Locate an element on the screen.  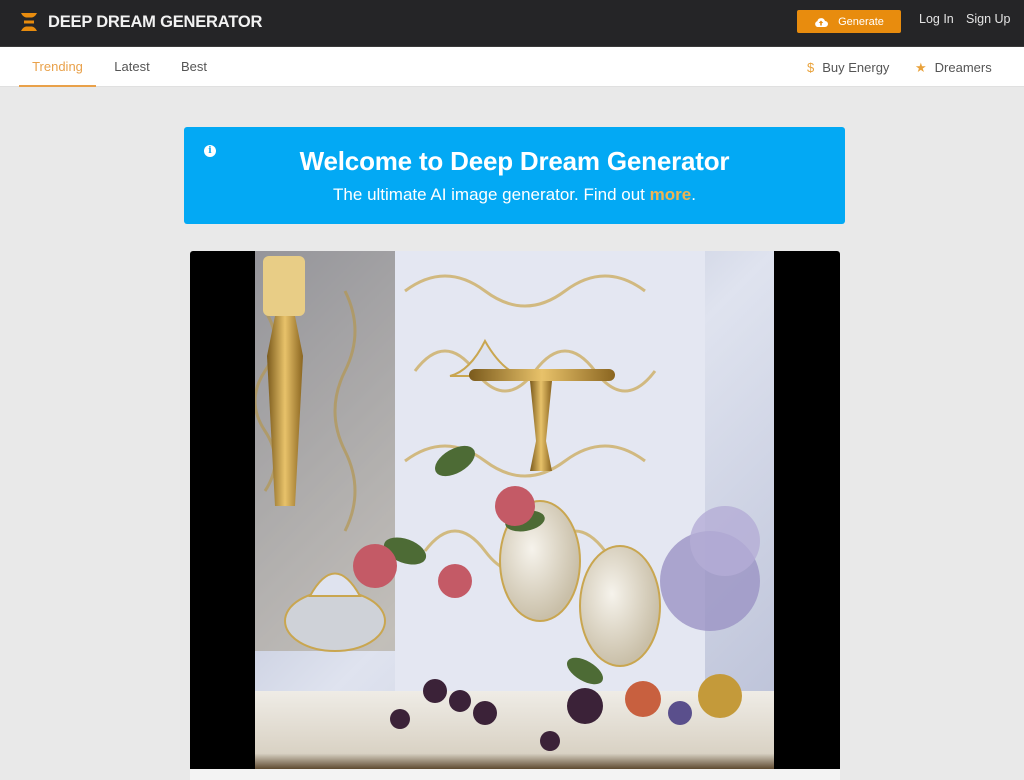
brand-name: DEEP DREAM GENERATOR is located at coordinates (155, 21).